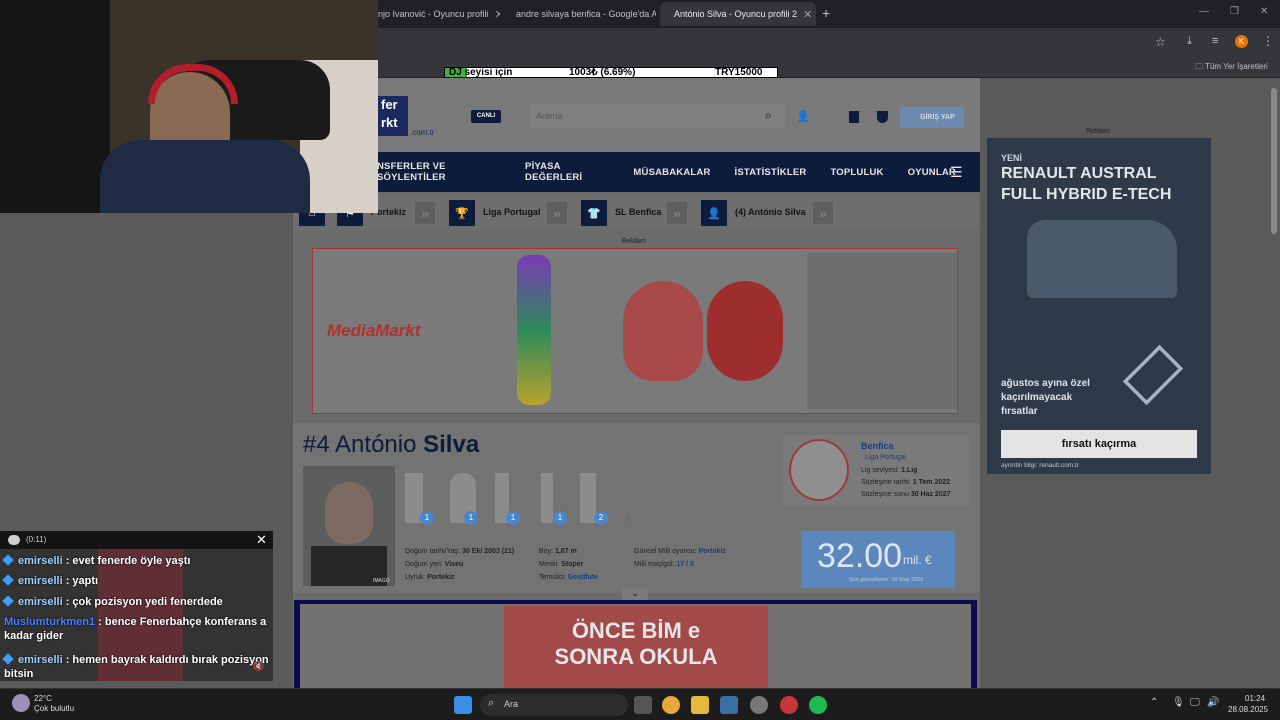 The height and width of the screenshot is (720, 1280). Describe the element at coordinates (1241, 41) in the screenshot. I see `profile-avatar: K` at that location.